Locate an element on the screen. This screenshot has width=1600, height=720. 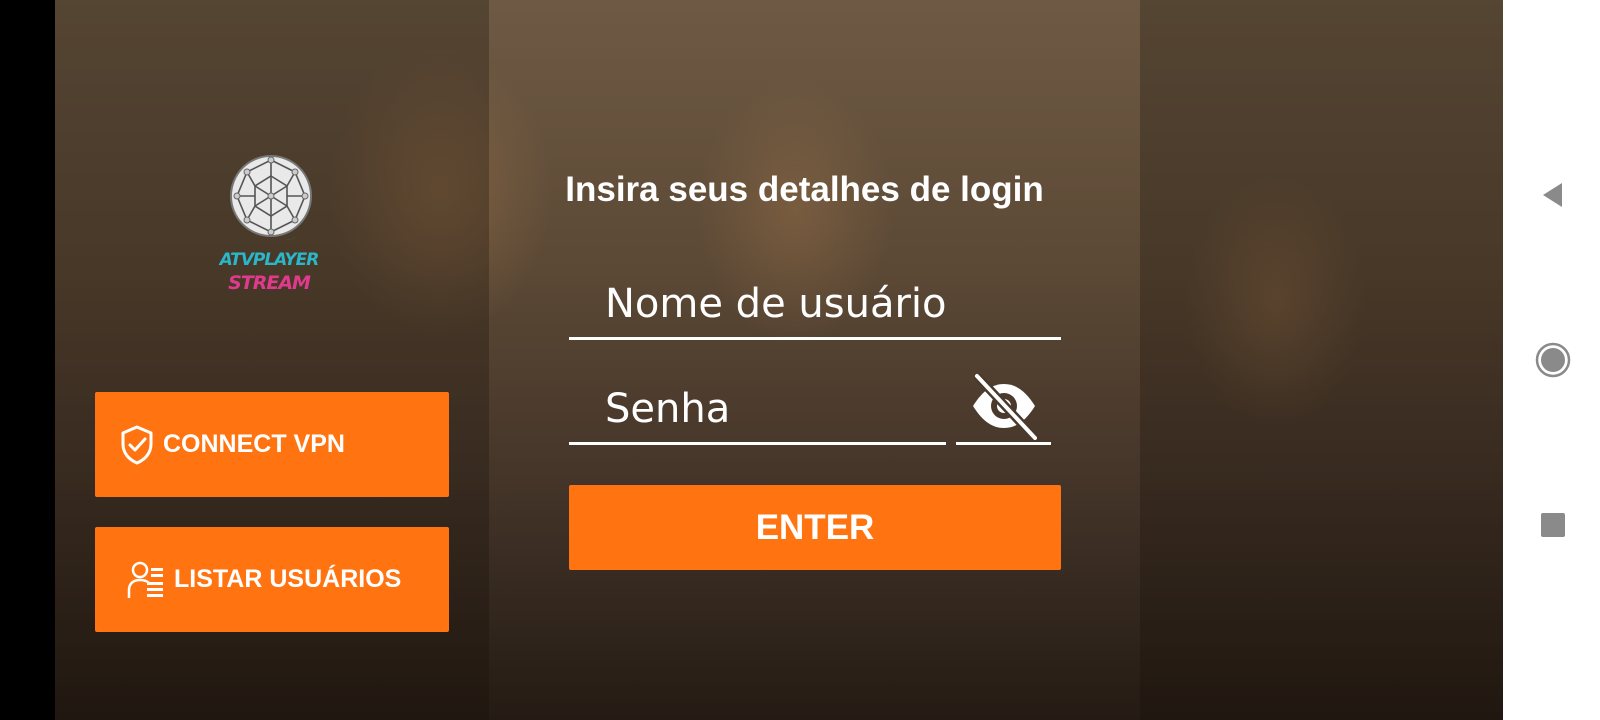
enter-button: ENTER is located at coordinates (815, 527).